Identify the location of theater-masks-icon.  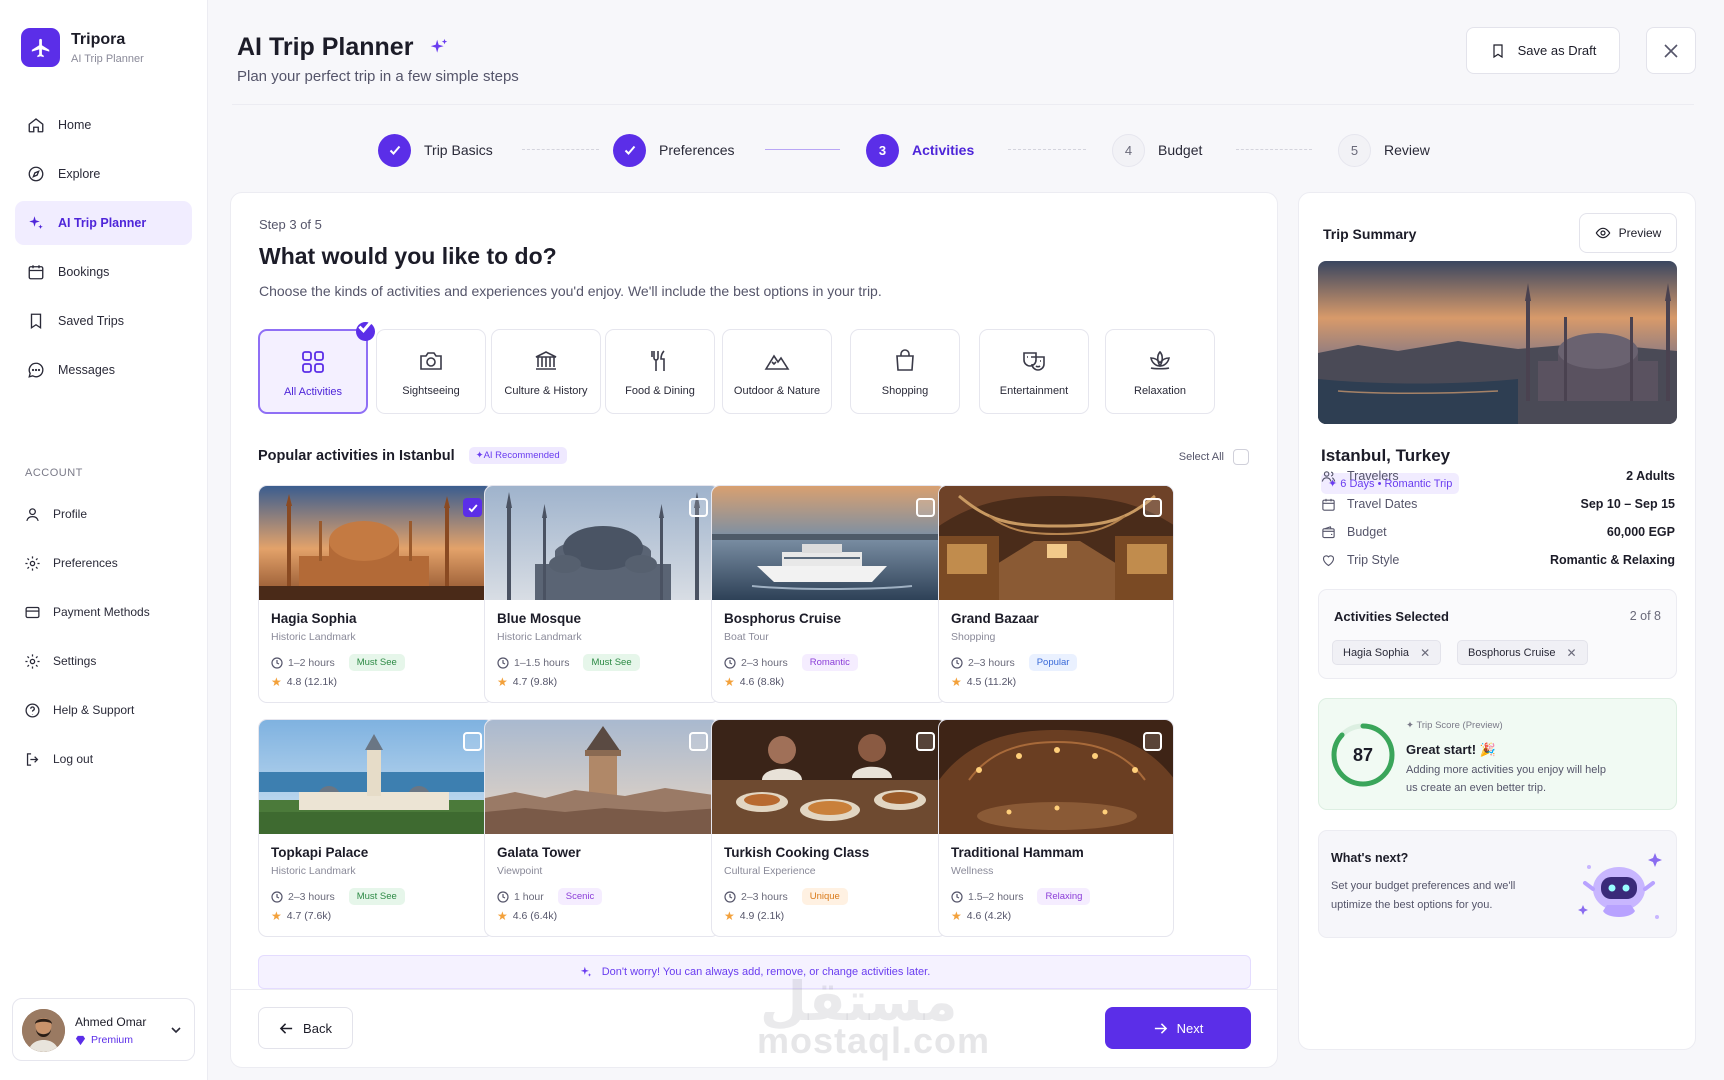
(1034, 361).